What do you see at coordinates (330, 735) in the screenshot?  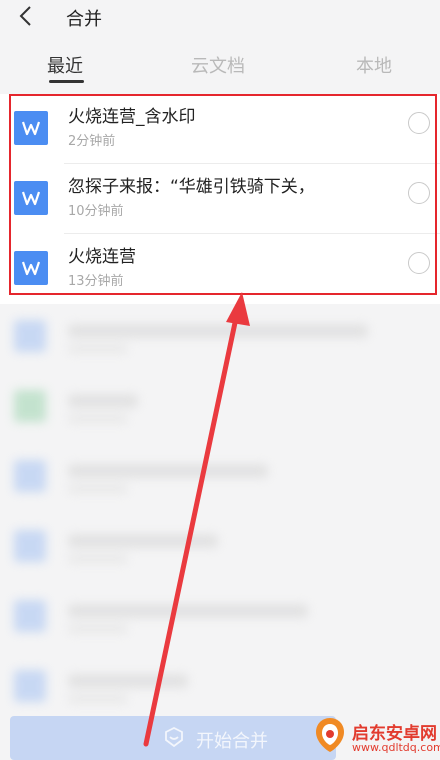 I see `watermark-logo-icon` at bounding box center [330, 735].